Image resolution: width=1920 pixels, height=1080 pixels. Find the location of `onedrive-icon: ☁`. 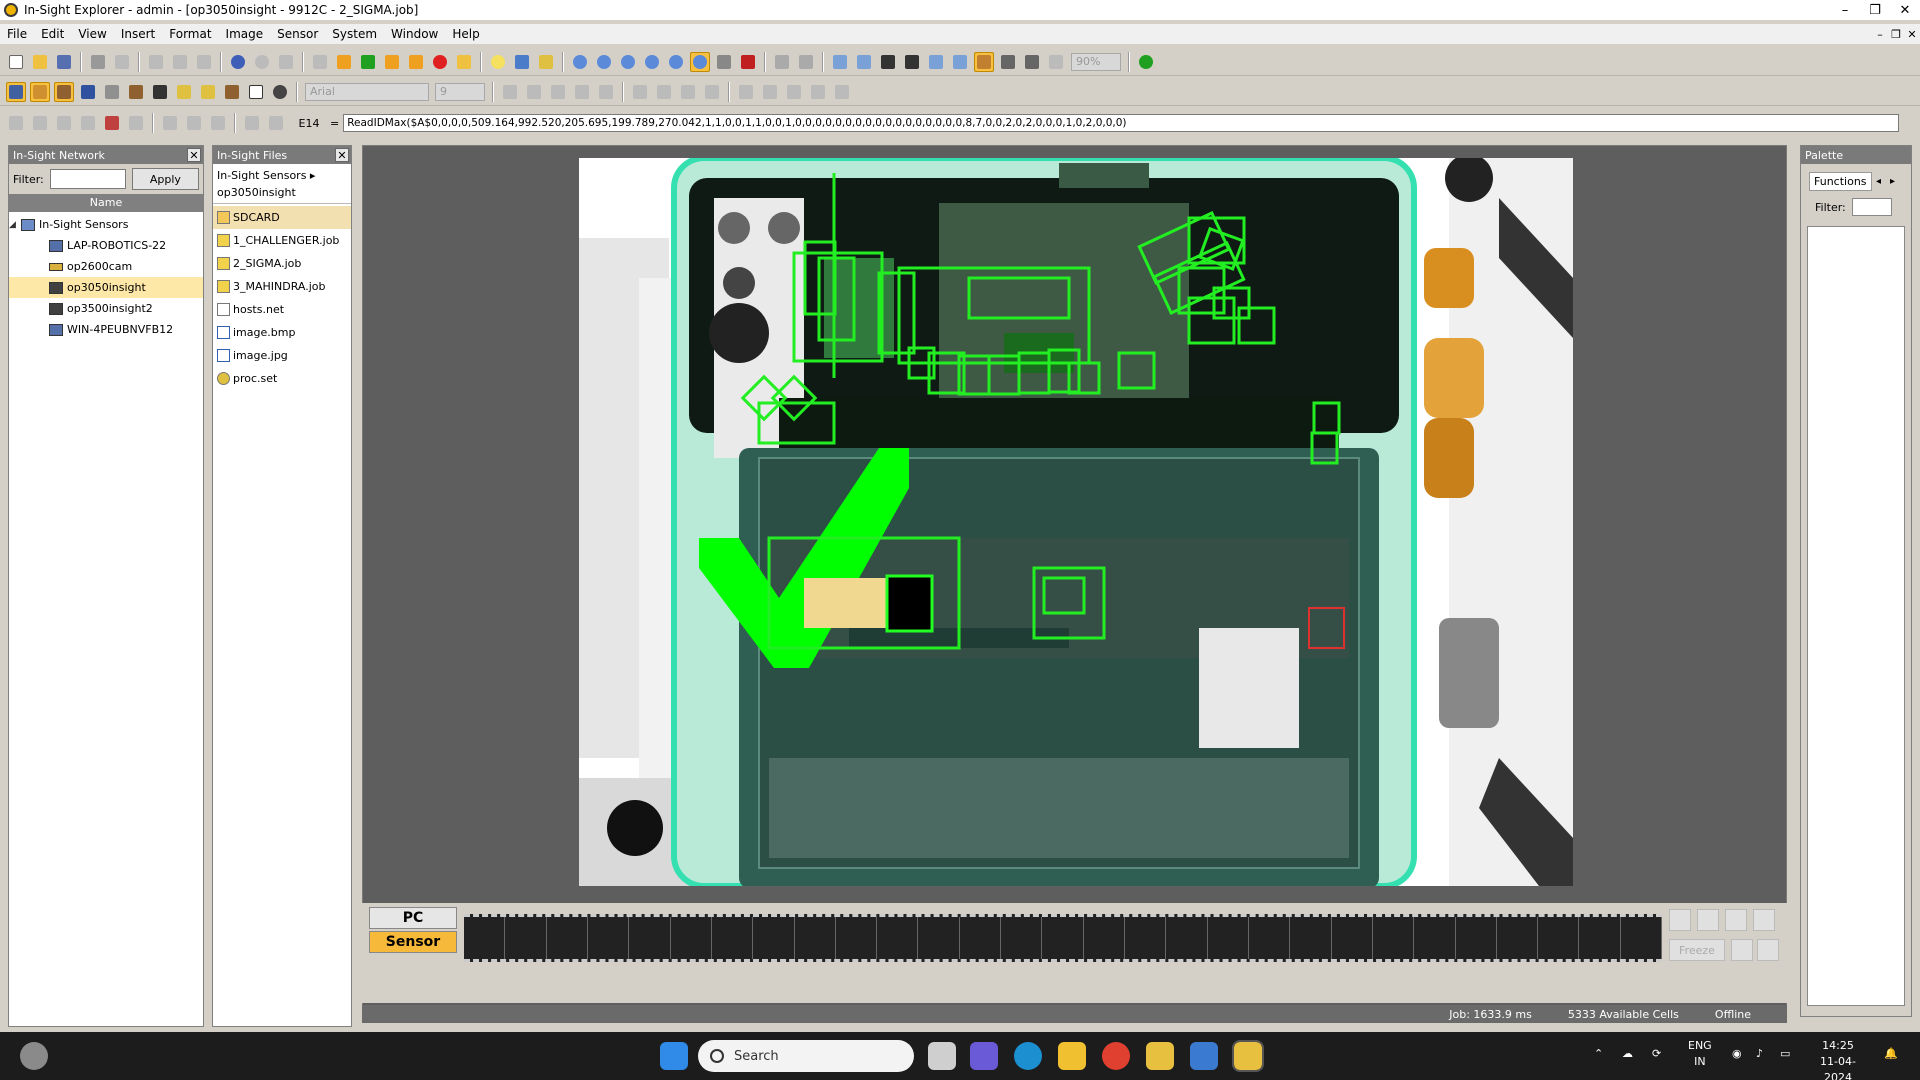

onedrive-icon: ☁ is located at coordinates (1627, 1054).